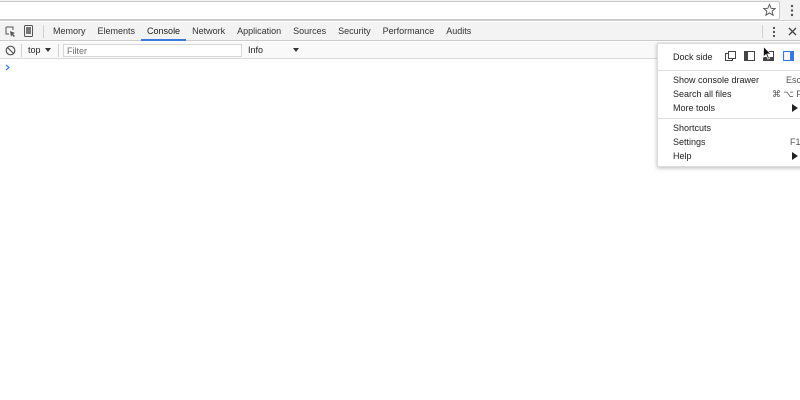 This screenshot has height=400, width=800. What do you see at coordinates (729, 80) in the screenshot?
I see `menu-item-show-console-drawer: Show console drawer Esc` at bounding box center [729, 80].